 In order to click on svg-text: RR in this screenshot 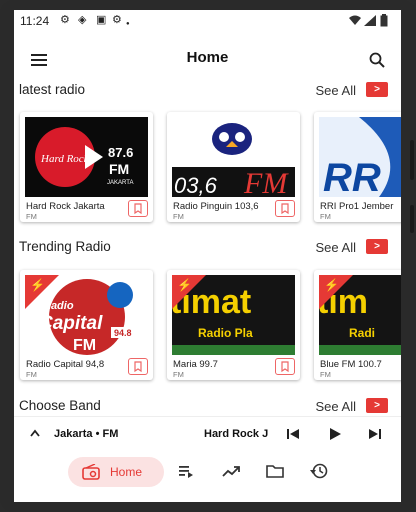, I will do `click(352, 176)`.